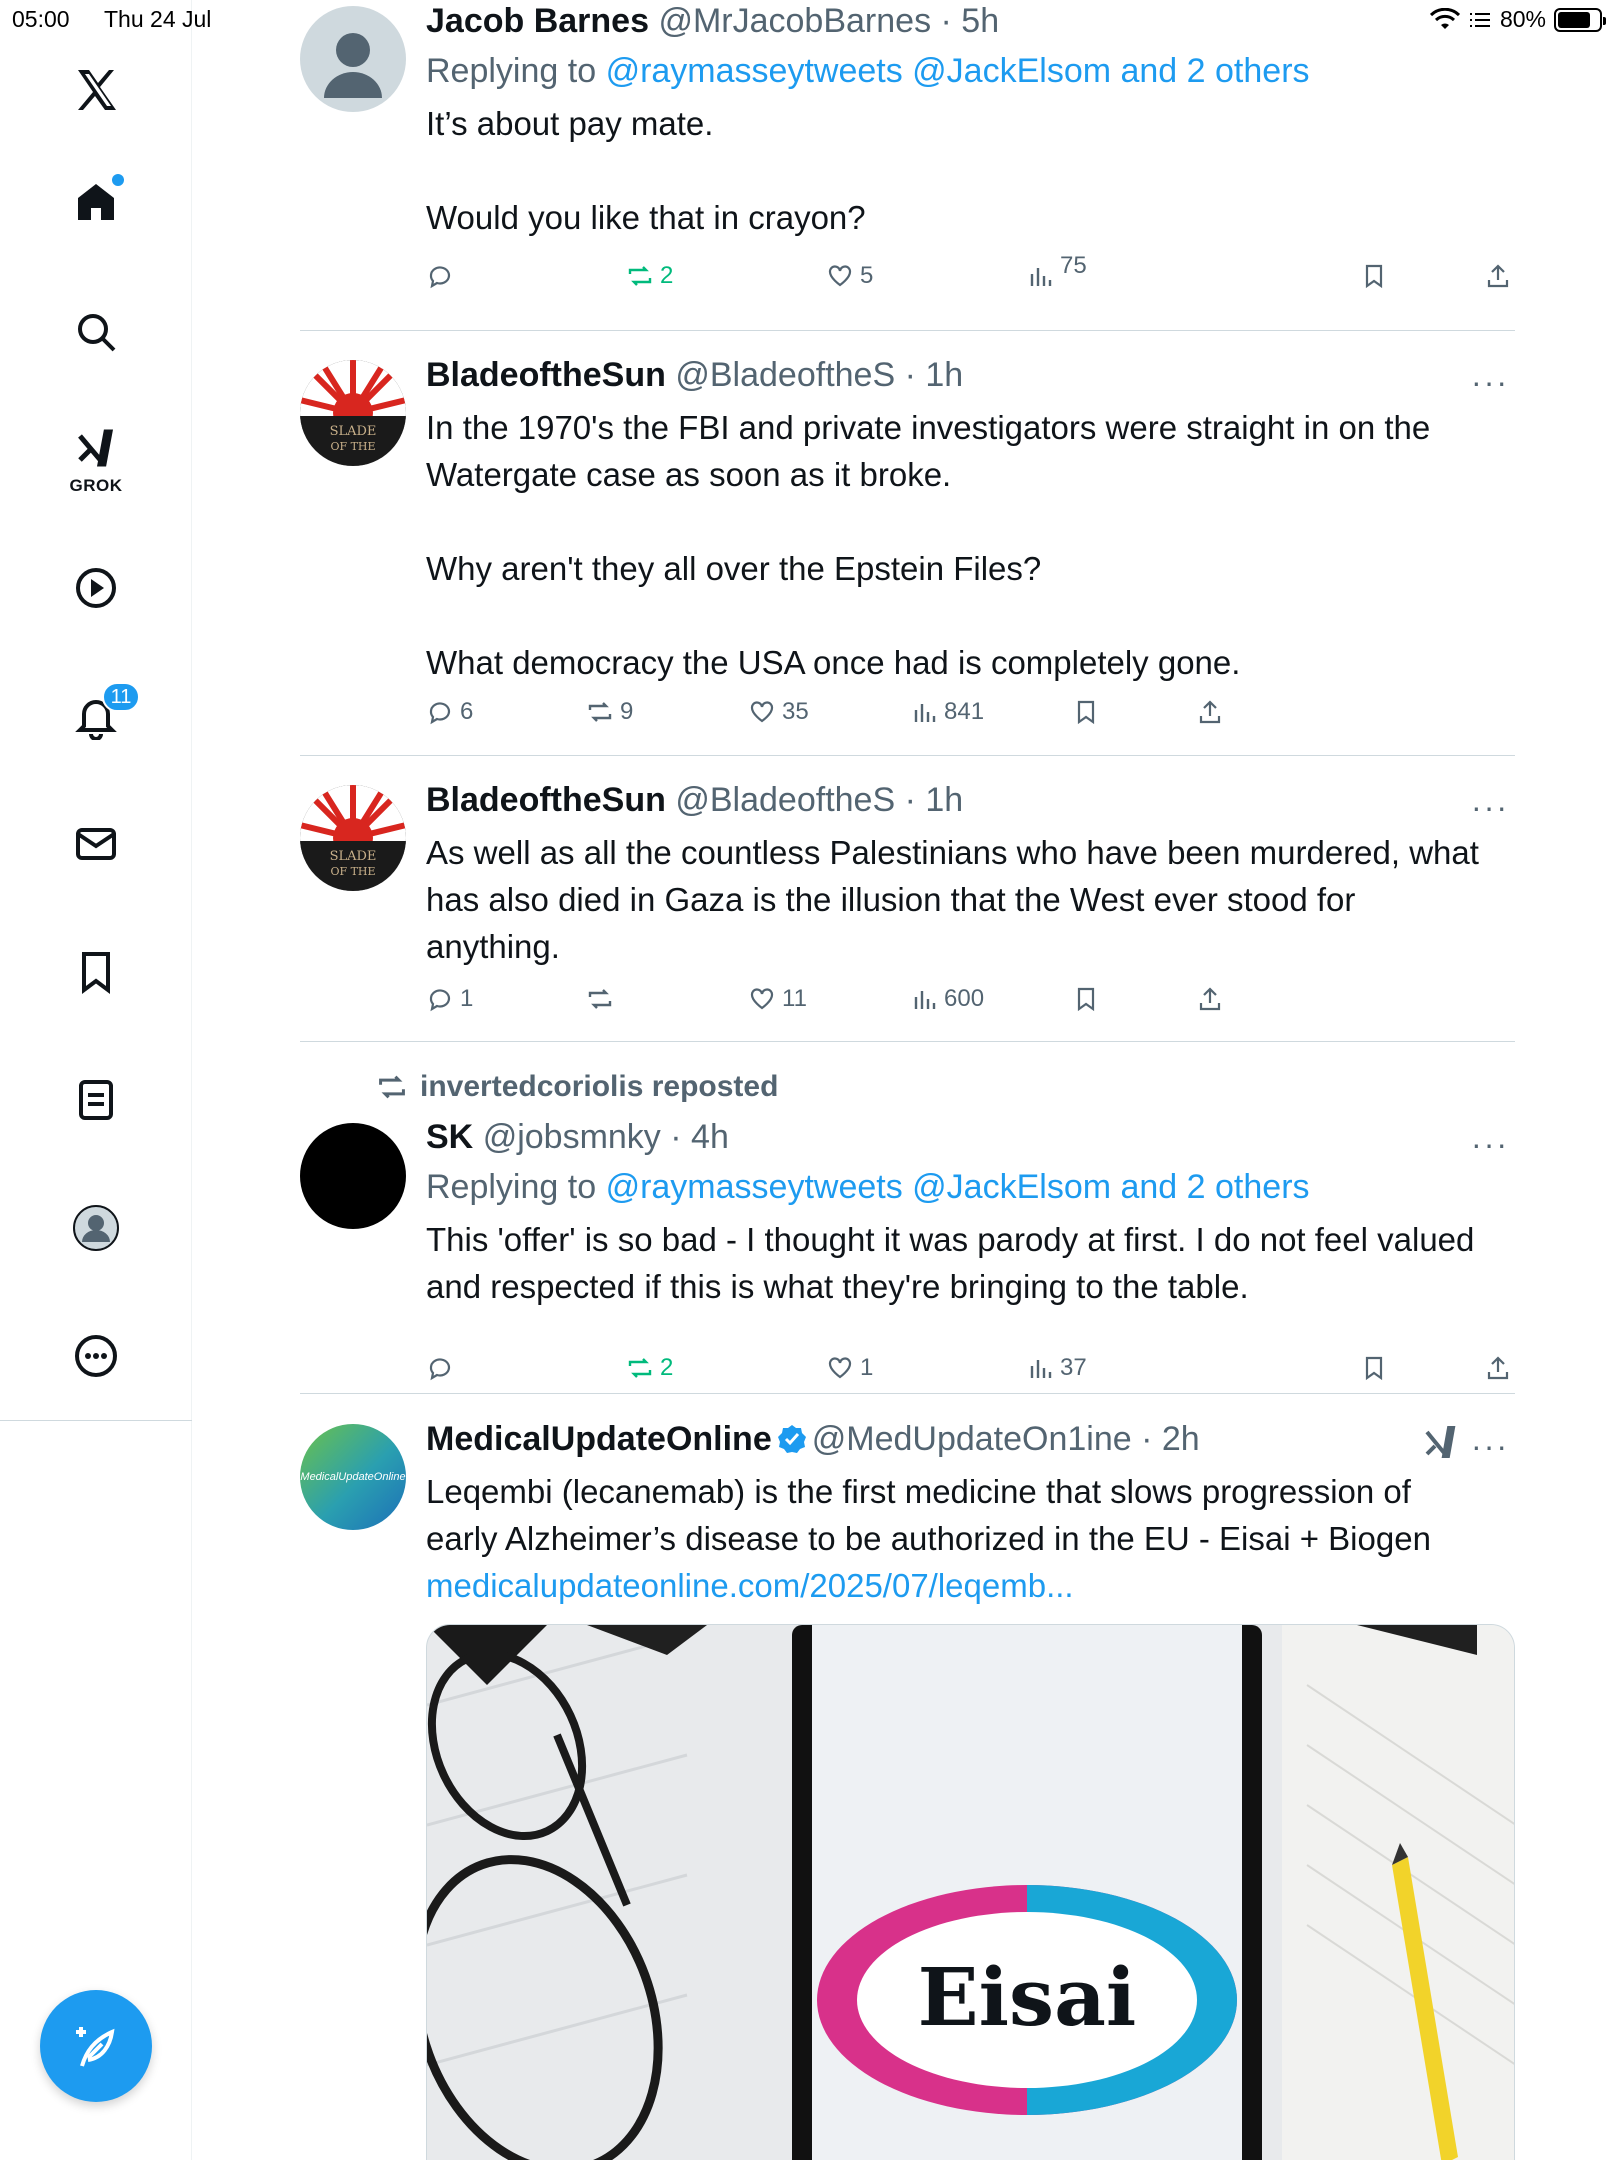  Describe the element at coordinates (849, 276) in the screenshot. I see `like-button: 5` at that location.